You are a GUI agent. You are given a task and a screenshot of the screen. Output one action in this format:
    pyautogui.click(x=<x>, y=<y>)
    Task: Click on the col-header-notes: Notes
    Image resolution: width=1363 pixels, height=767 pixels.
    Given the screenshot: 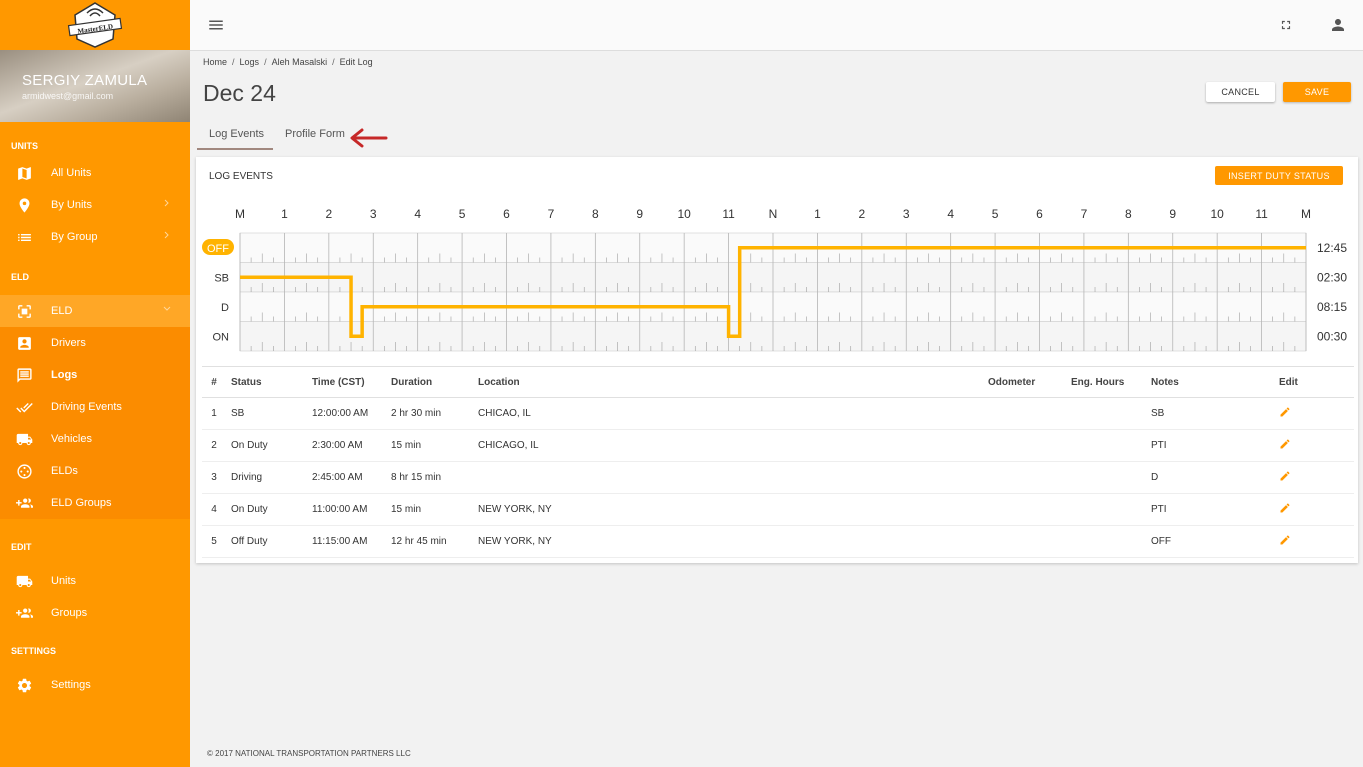 What is the action you would take?
    pyautogui.click(x=1210, y=382)
    